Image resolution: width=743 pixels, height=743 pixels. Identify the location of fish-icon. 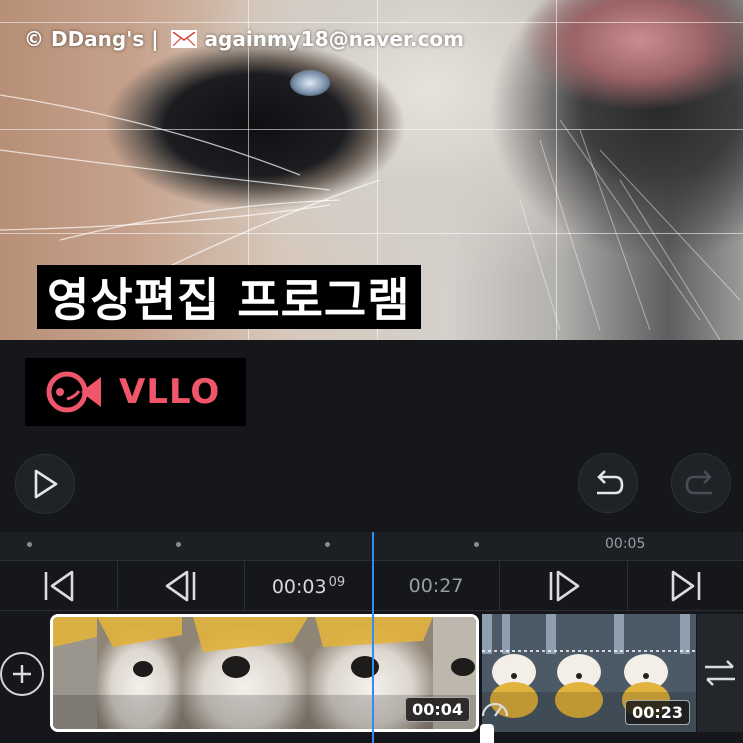
(73, 392).